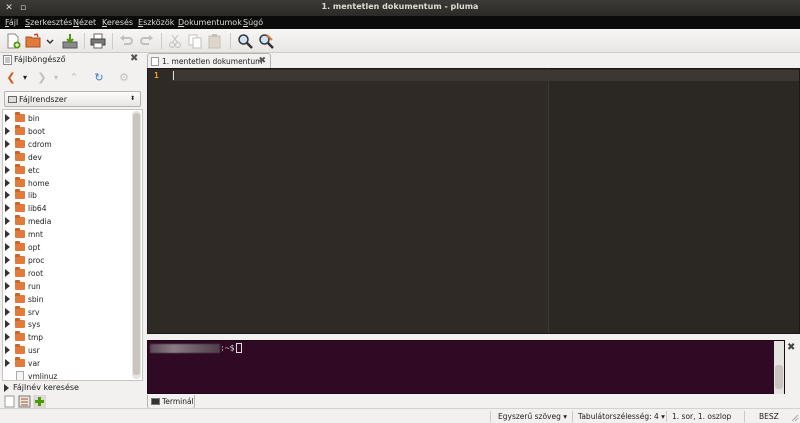 This screenshot has width=800, height=423. What do you see at coordinates (473, 60) in the screenshot?
I see `document-tab-bar: 1. mentetlen dokumentum ✖` at bounding box center [473, 60].